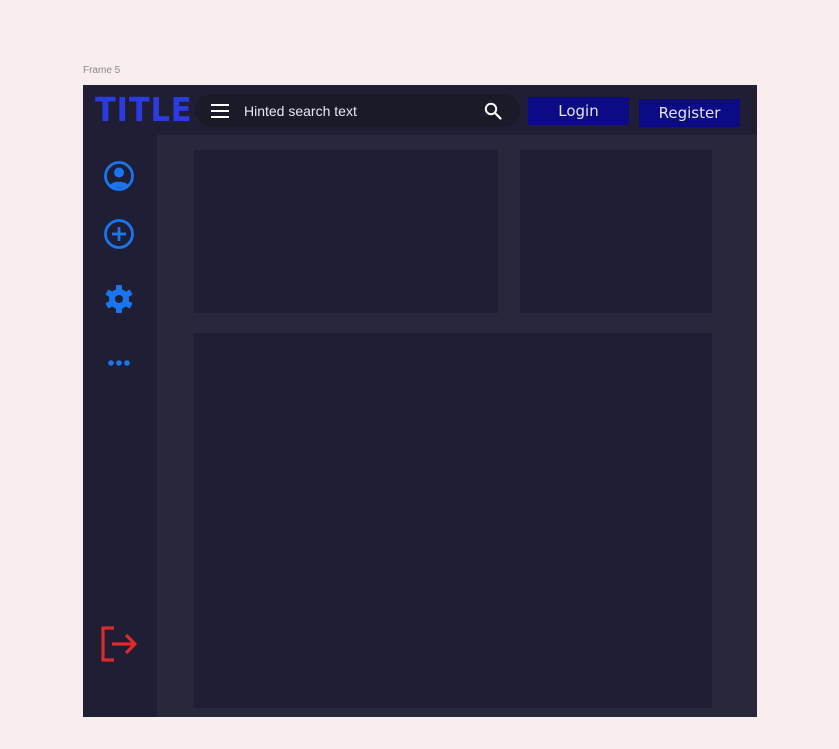 The image size is (839, 749). What do you see at coordinates (119, 644) in the screenshot?
I see `logout-icon` at bounding box center [119, 644].